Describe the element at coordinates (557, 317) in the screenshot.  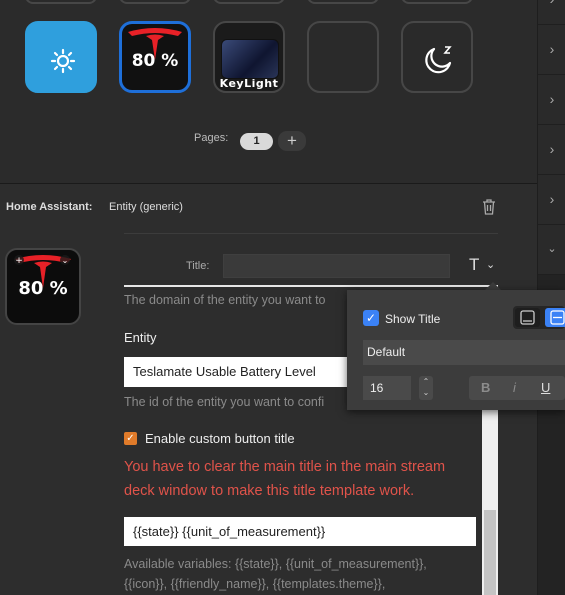
I see `align-middle-icon` at that location.